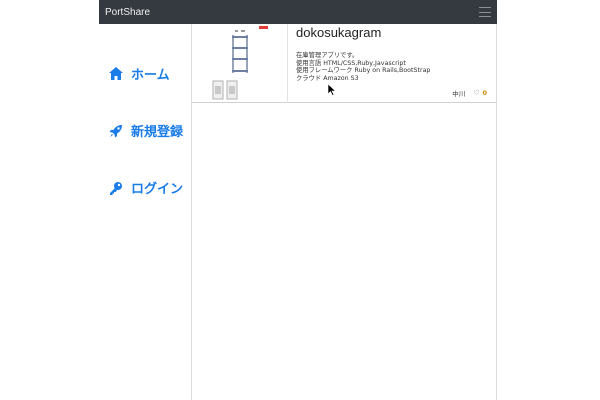 This screenshot has width=600, height=400. What do you see at coordinates (298, 12) in the screenshot?
I see `navbar: PortShare` at bounding box center [298, 12].